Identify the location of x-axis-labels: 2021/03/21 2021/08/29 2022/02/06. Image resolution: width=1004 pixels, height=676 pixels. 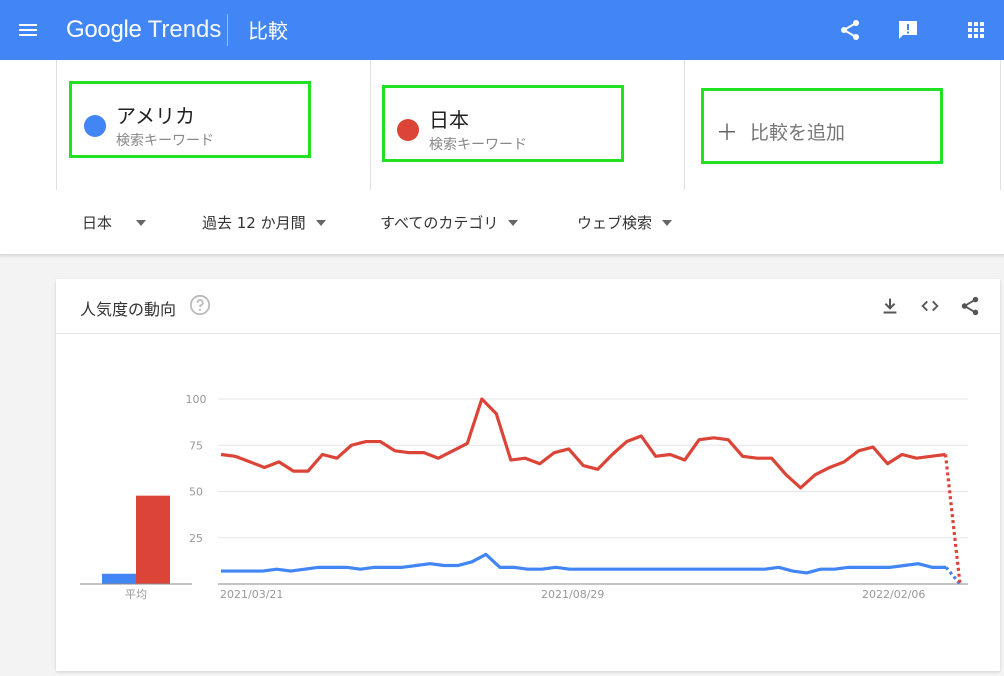
(572, 594).